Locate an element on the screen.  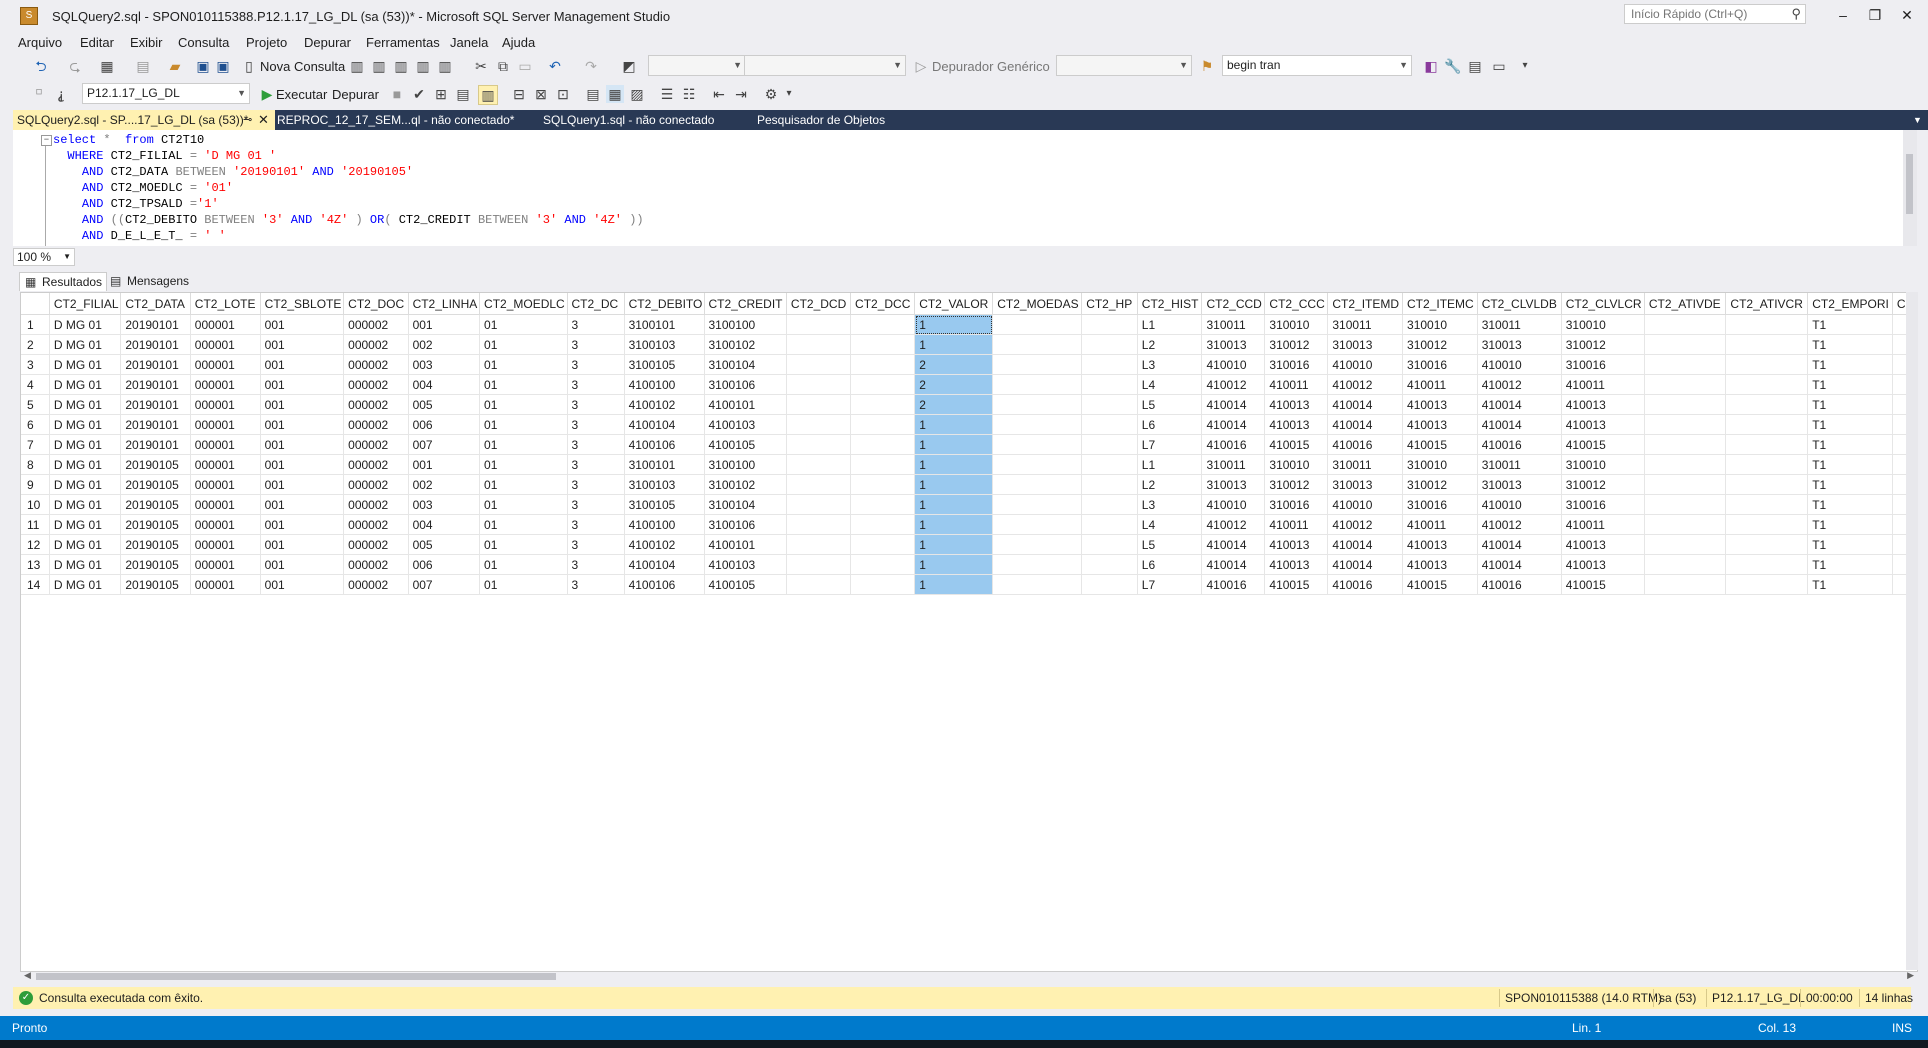
cell-ct2-data: 20190101 is located at coordinates (155, 404).